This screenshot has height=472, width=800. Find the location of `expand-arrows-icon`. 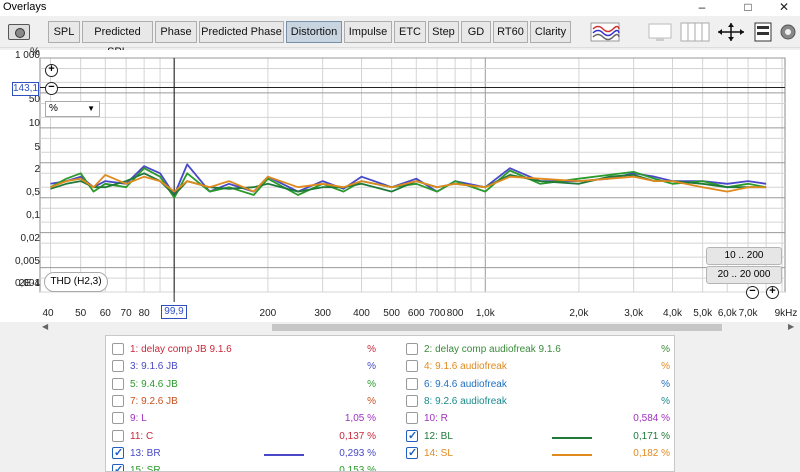

expand-arrows-icon is located at coordinates (731, 32).